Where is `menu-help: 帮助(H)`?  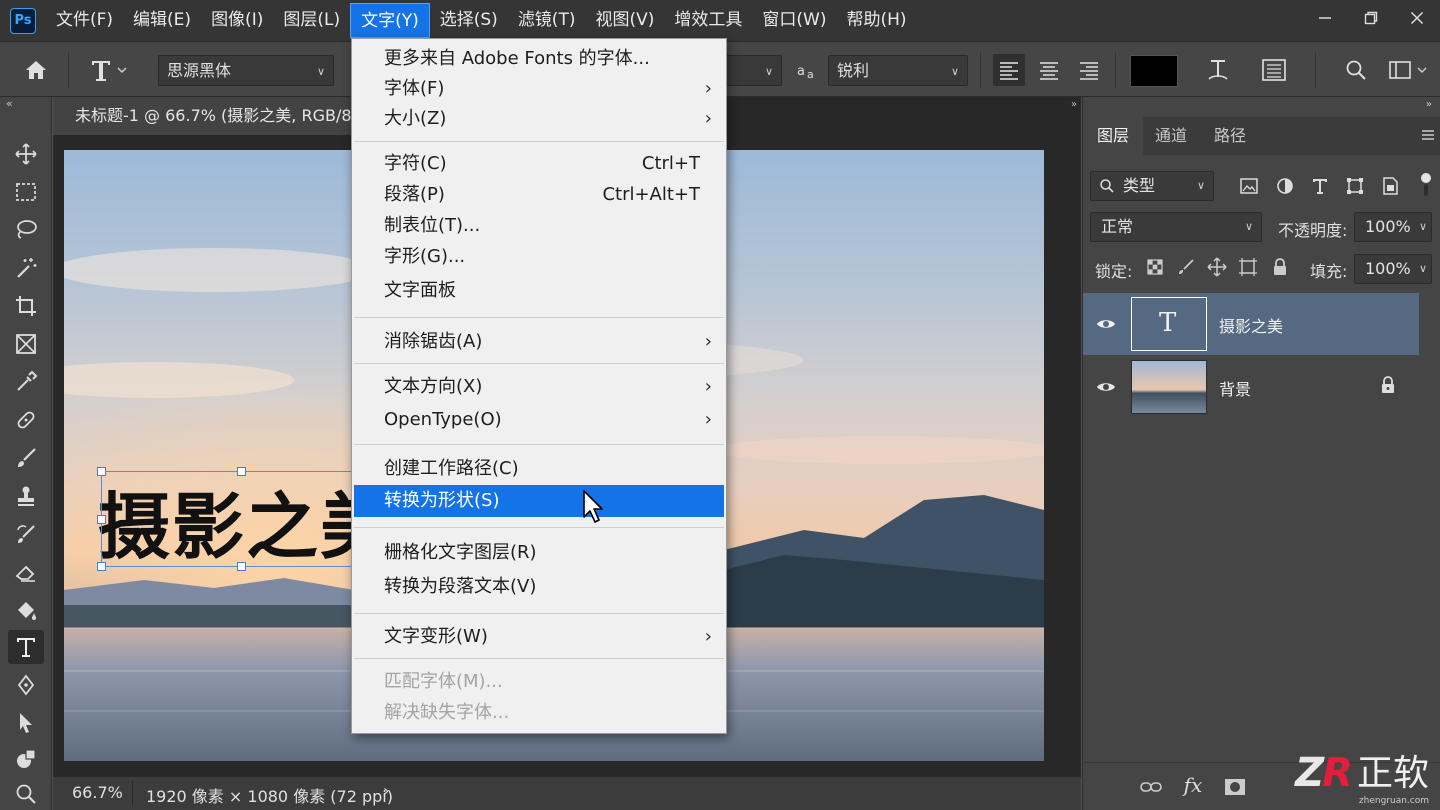
menu-help: 帮助(H) is located at coordinates (876, 20).